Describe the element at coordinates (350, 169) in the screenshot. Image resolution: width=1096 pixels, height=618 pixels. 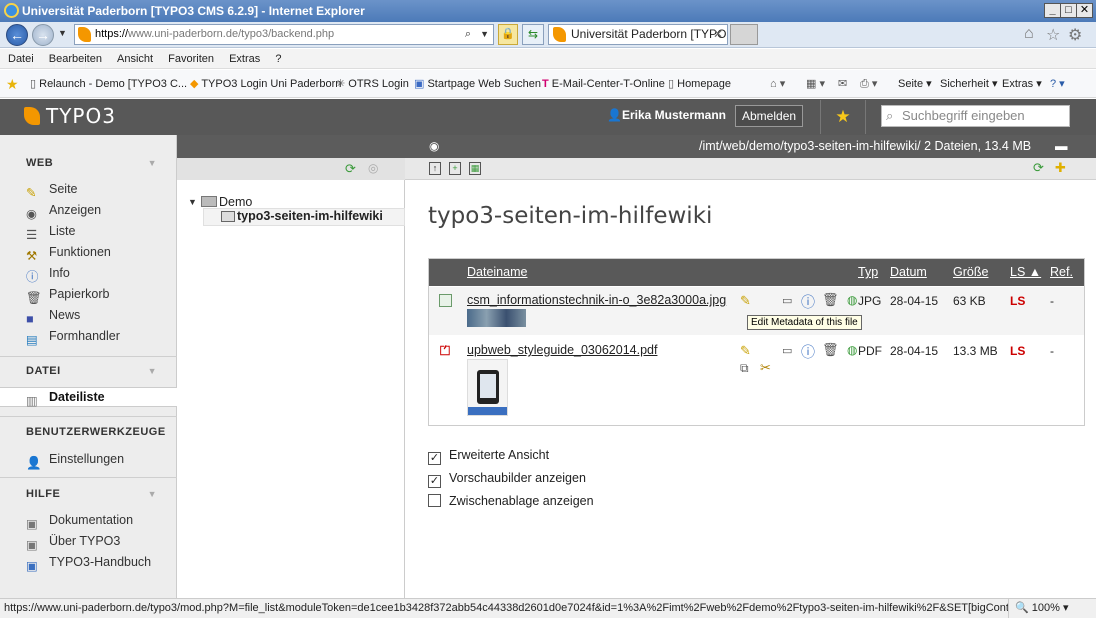
I see `tree-refresh-icon: ⟳` at that location.